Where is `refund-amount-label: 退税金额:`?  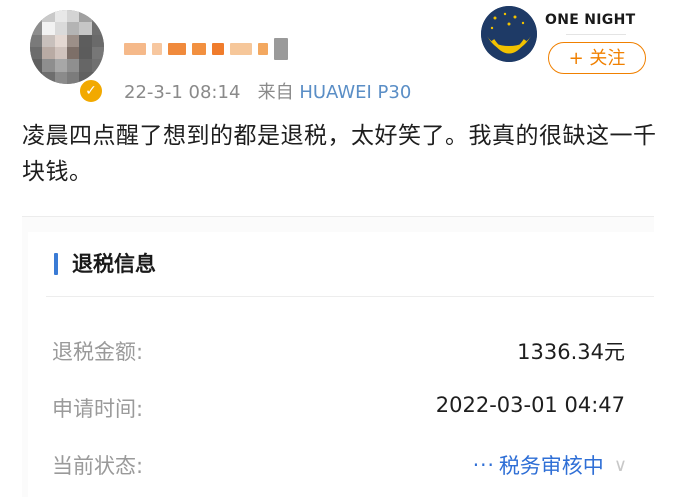 refund-amount-label: 退税金额: is located at coordinates (98, 352).